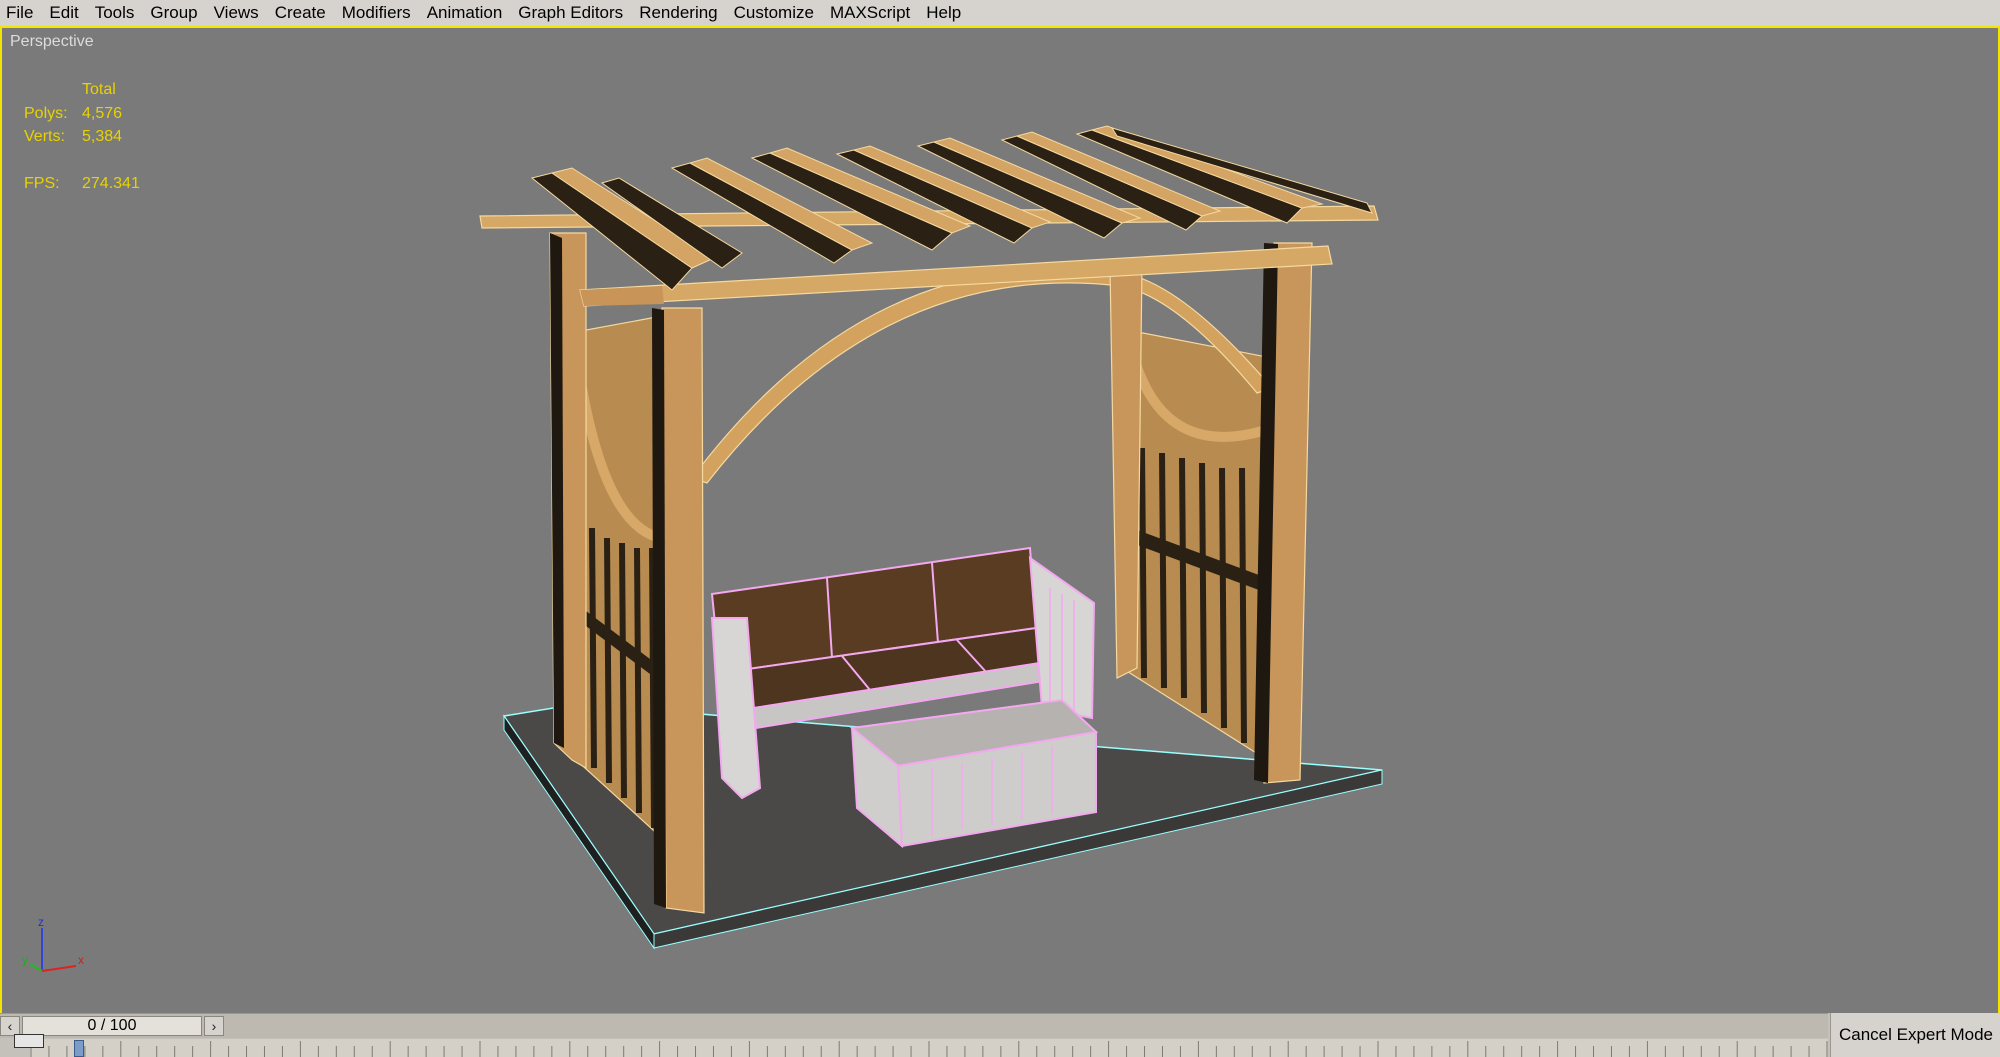 The height and width of the screenshot is (1057, 2000). What do you see at coordinates (236, 13) in the screenshot?
I see `menu-views: Views` at bounding box center [236, 13].